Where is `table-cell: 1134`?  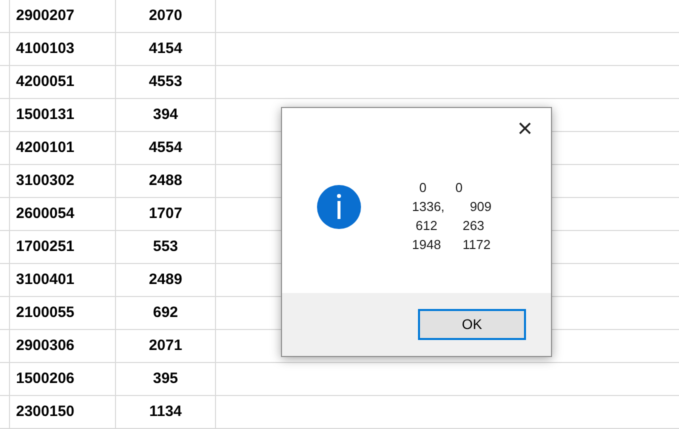
table-cell: 1134 is located at coordinates (166, 412).